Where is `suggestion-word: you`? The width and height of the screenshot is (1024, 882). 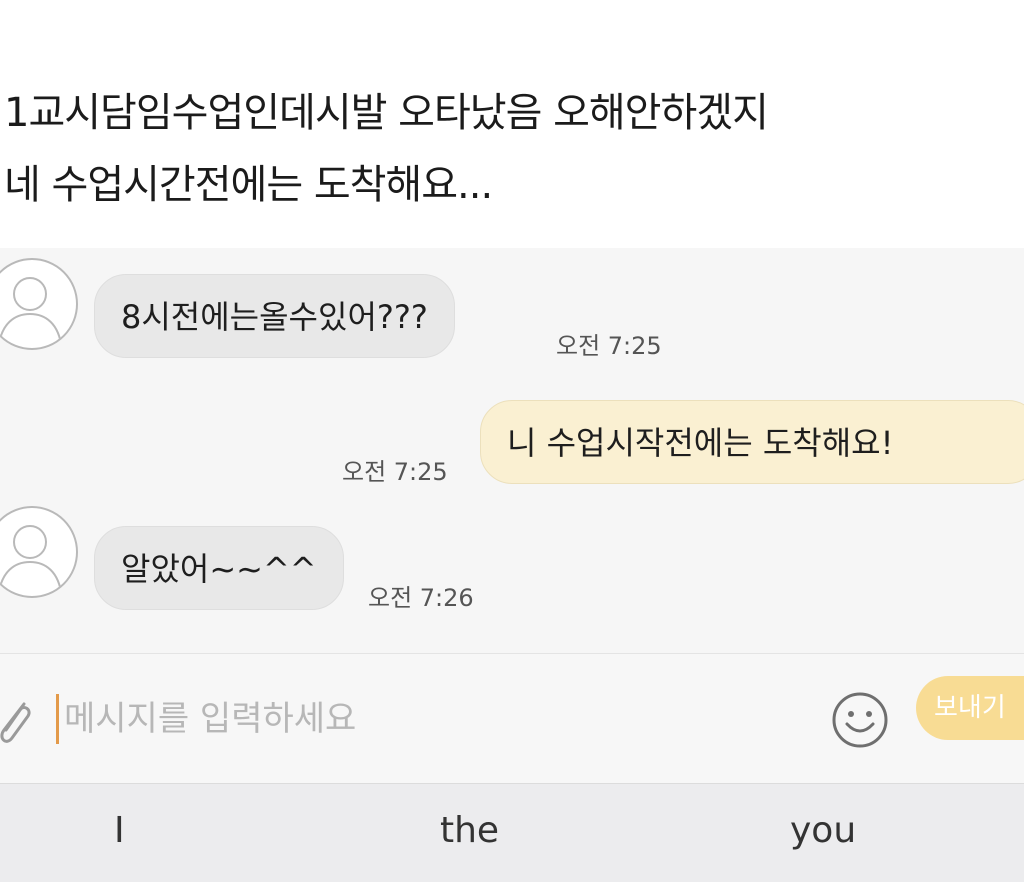 suggestion-word: you is located at coordinates (823, 830).